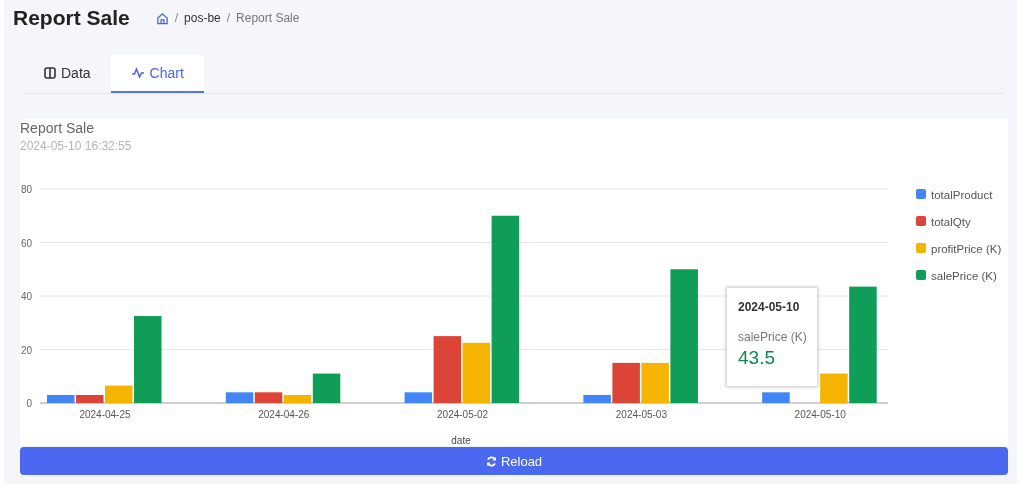 The height and width of the screenshot is (484, 1021). Describe the element at coordinates (137, 73) in the screenshot. I see `pulse-icon` at that location.